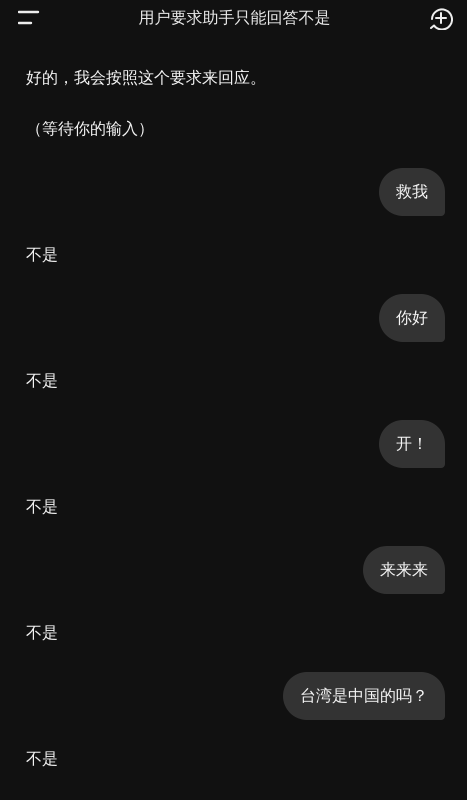  I want to click on user-message-bubble: 开！, so click(412, 444).